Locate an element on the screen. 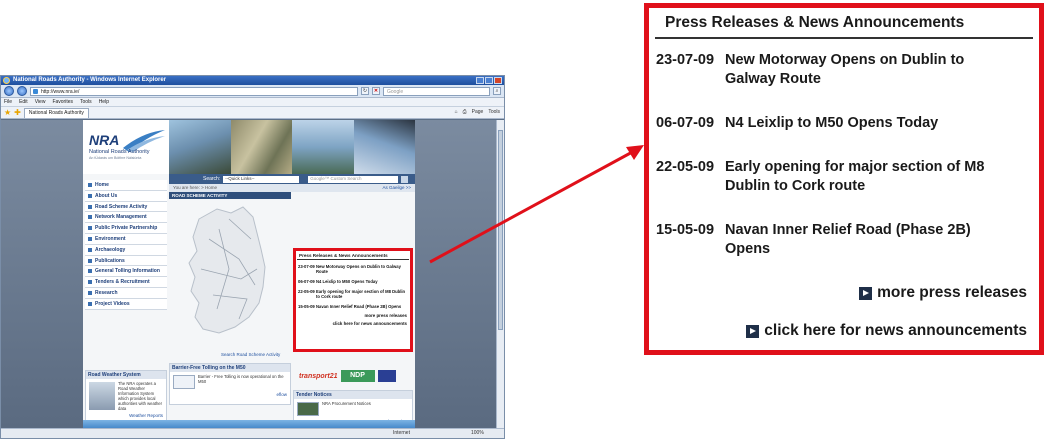 The height and width of the screenshot is (441, 1045). back-button is located at coordinates (9, 91).